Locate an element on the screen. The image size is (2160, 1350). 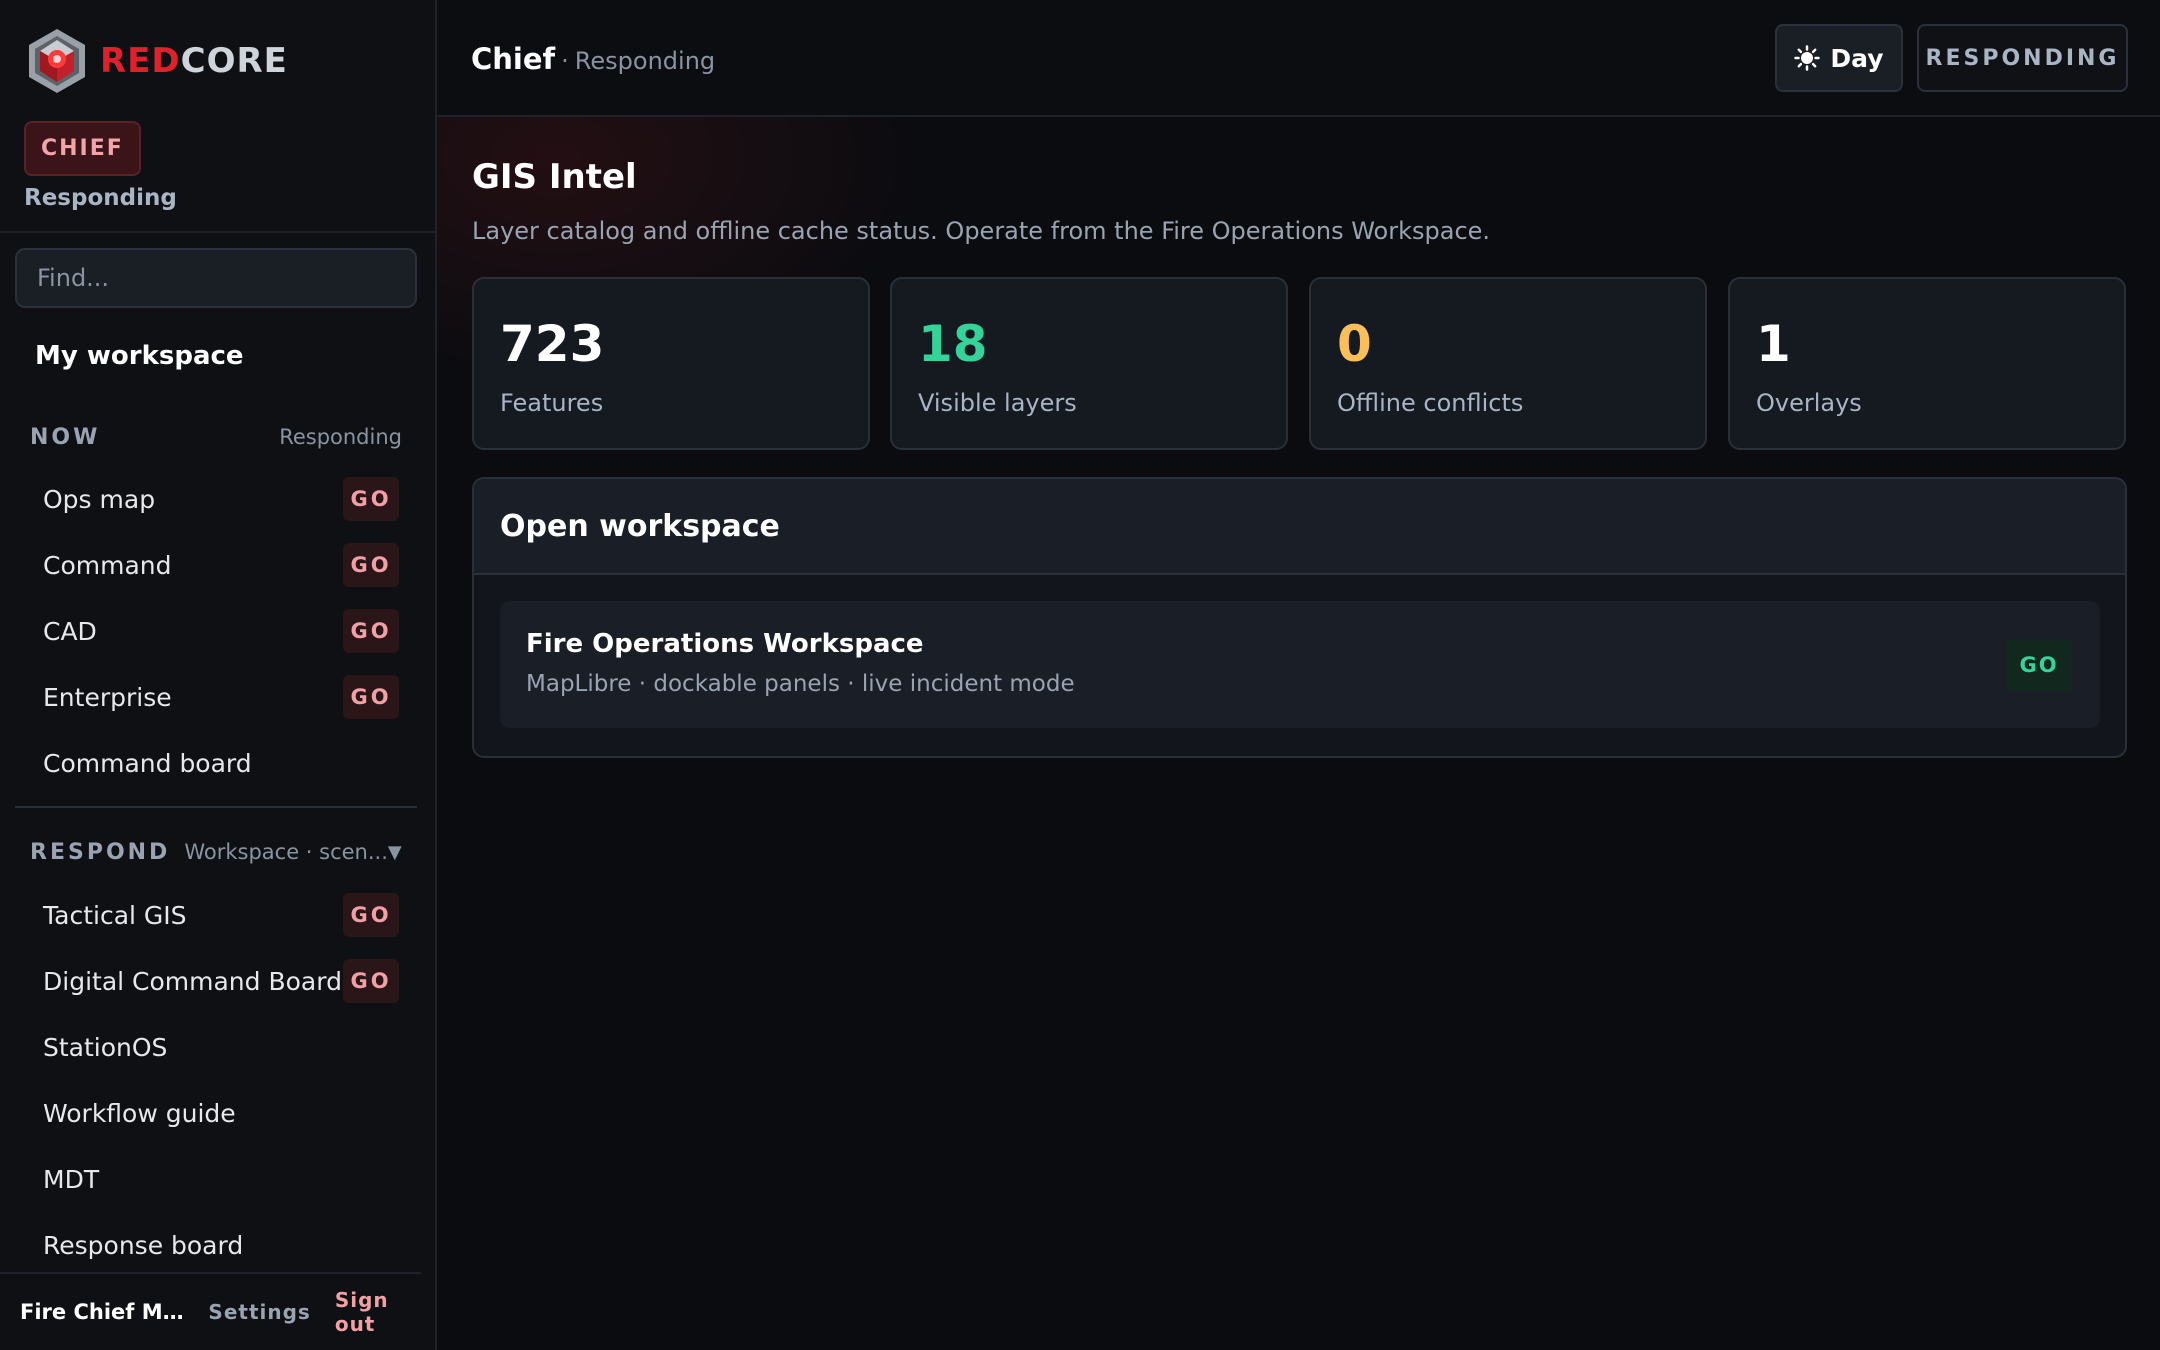
sidebar-item-stationos: StationOS is located at coordinates (216, 1047).